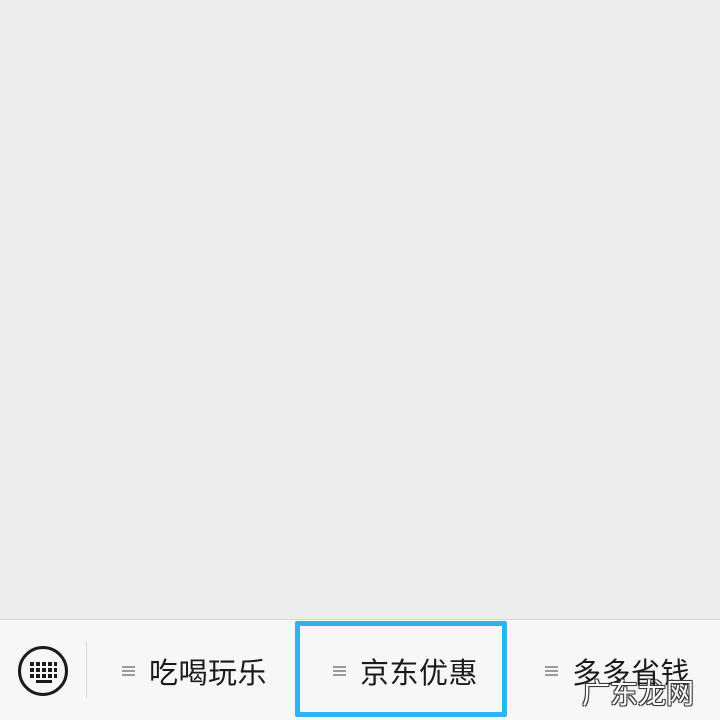 This screenshot has width=720, height=720. I want to click on menu-divider, so click(86, 670).